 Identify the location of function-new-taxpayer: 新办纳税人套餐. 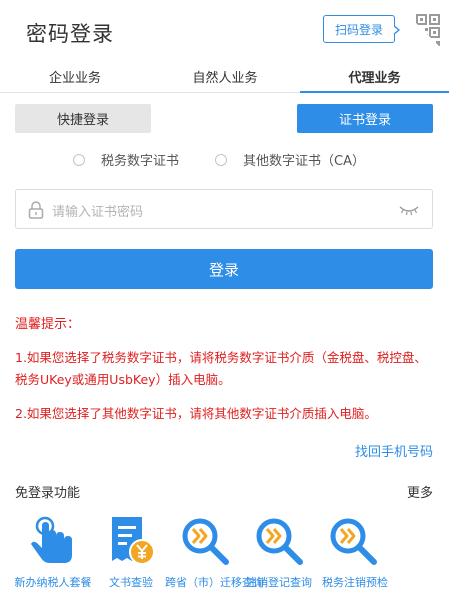
(56, 554).